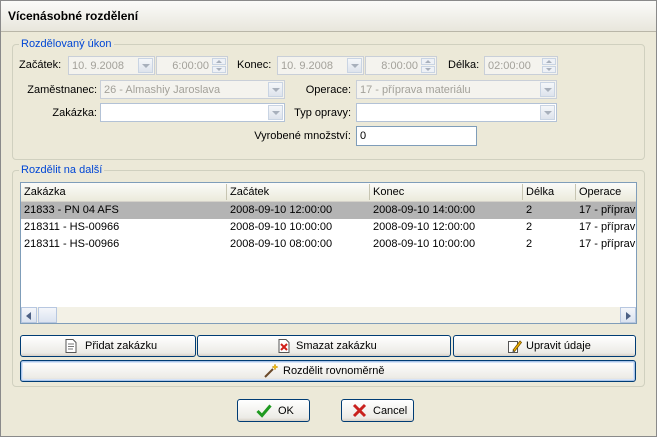 Image resolution: width=657 pixels, height=437 pixels. What do you see at coordinates (515, 346) in the screenshot?
I see `edit-pencil-icon` at bounding box center [515, 346].